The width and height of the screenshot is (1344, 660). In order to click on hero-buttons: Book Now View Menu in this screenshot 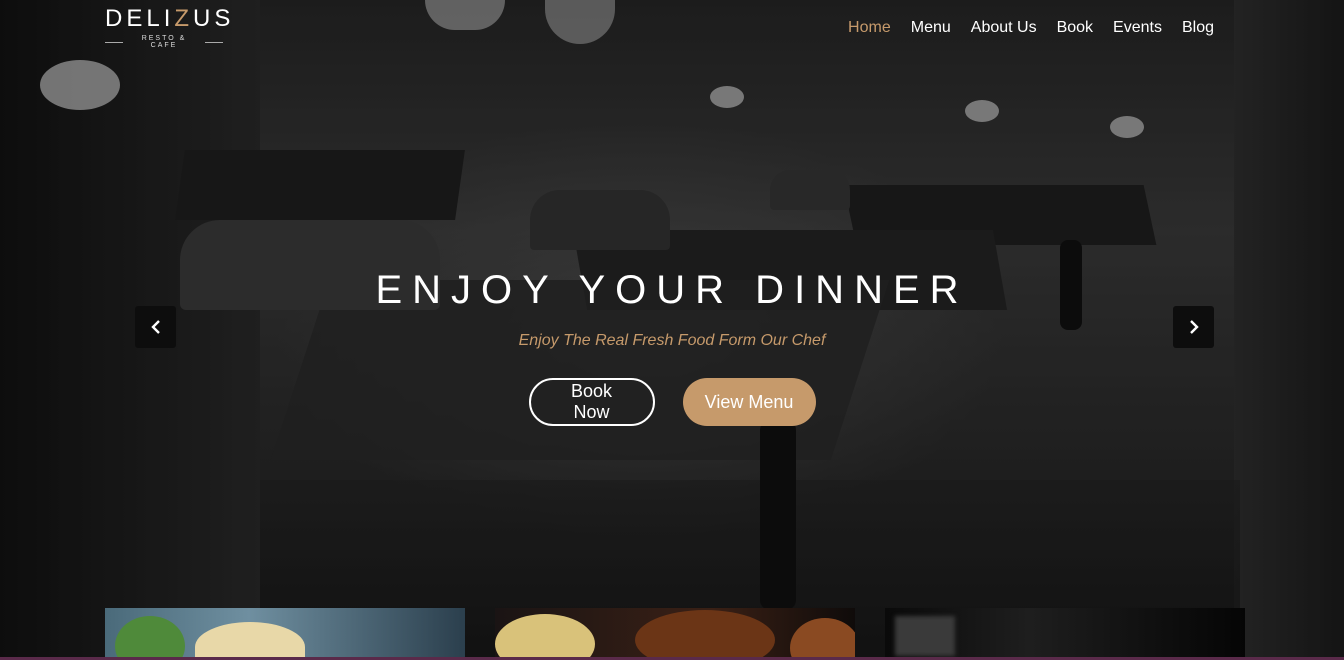, I will do `click(672, 402)`.